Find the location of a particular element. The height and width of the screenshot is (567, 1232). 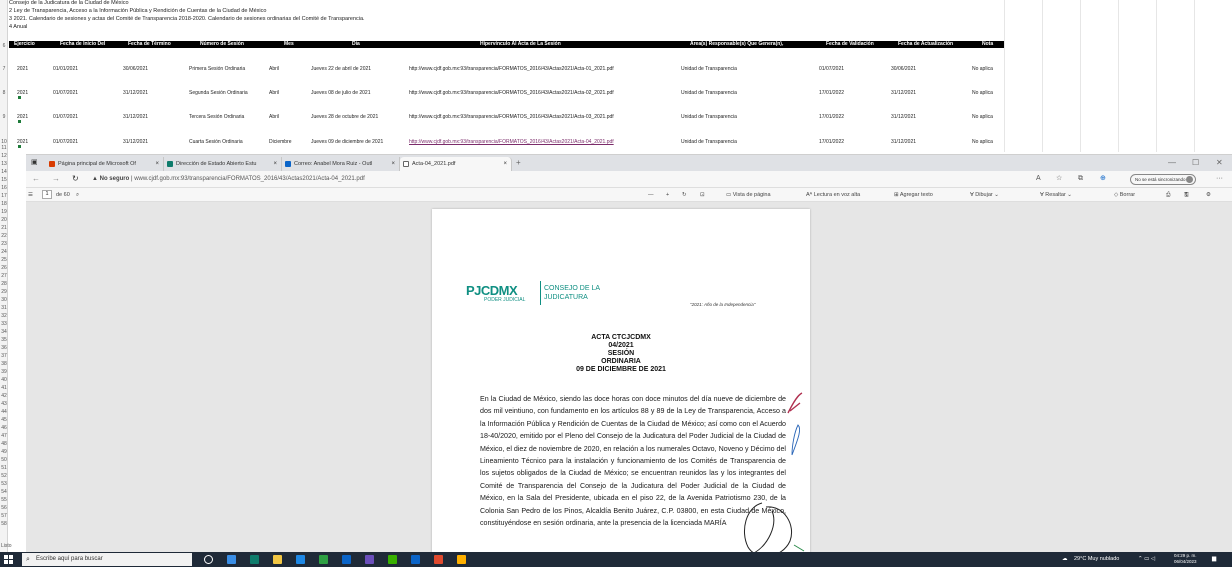

zoom-out-button: — is located at coordinates (651, 195).